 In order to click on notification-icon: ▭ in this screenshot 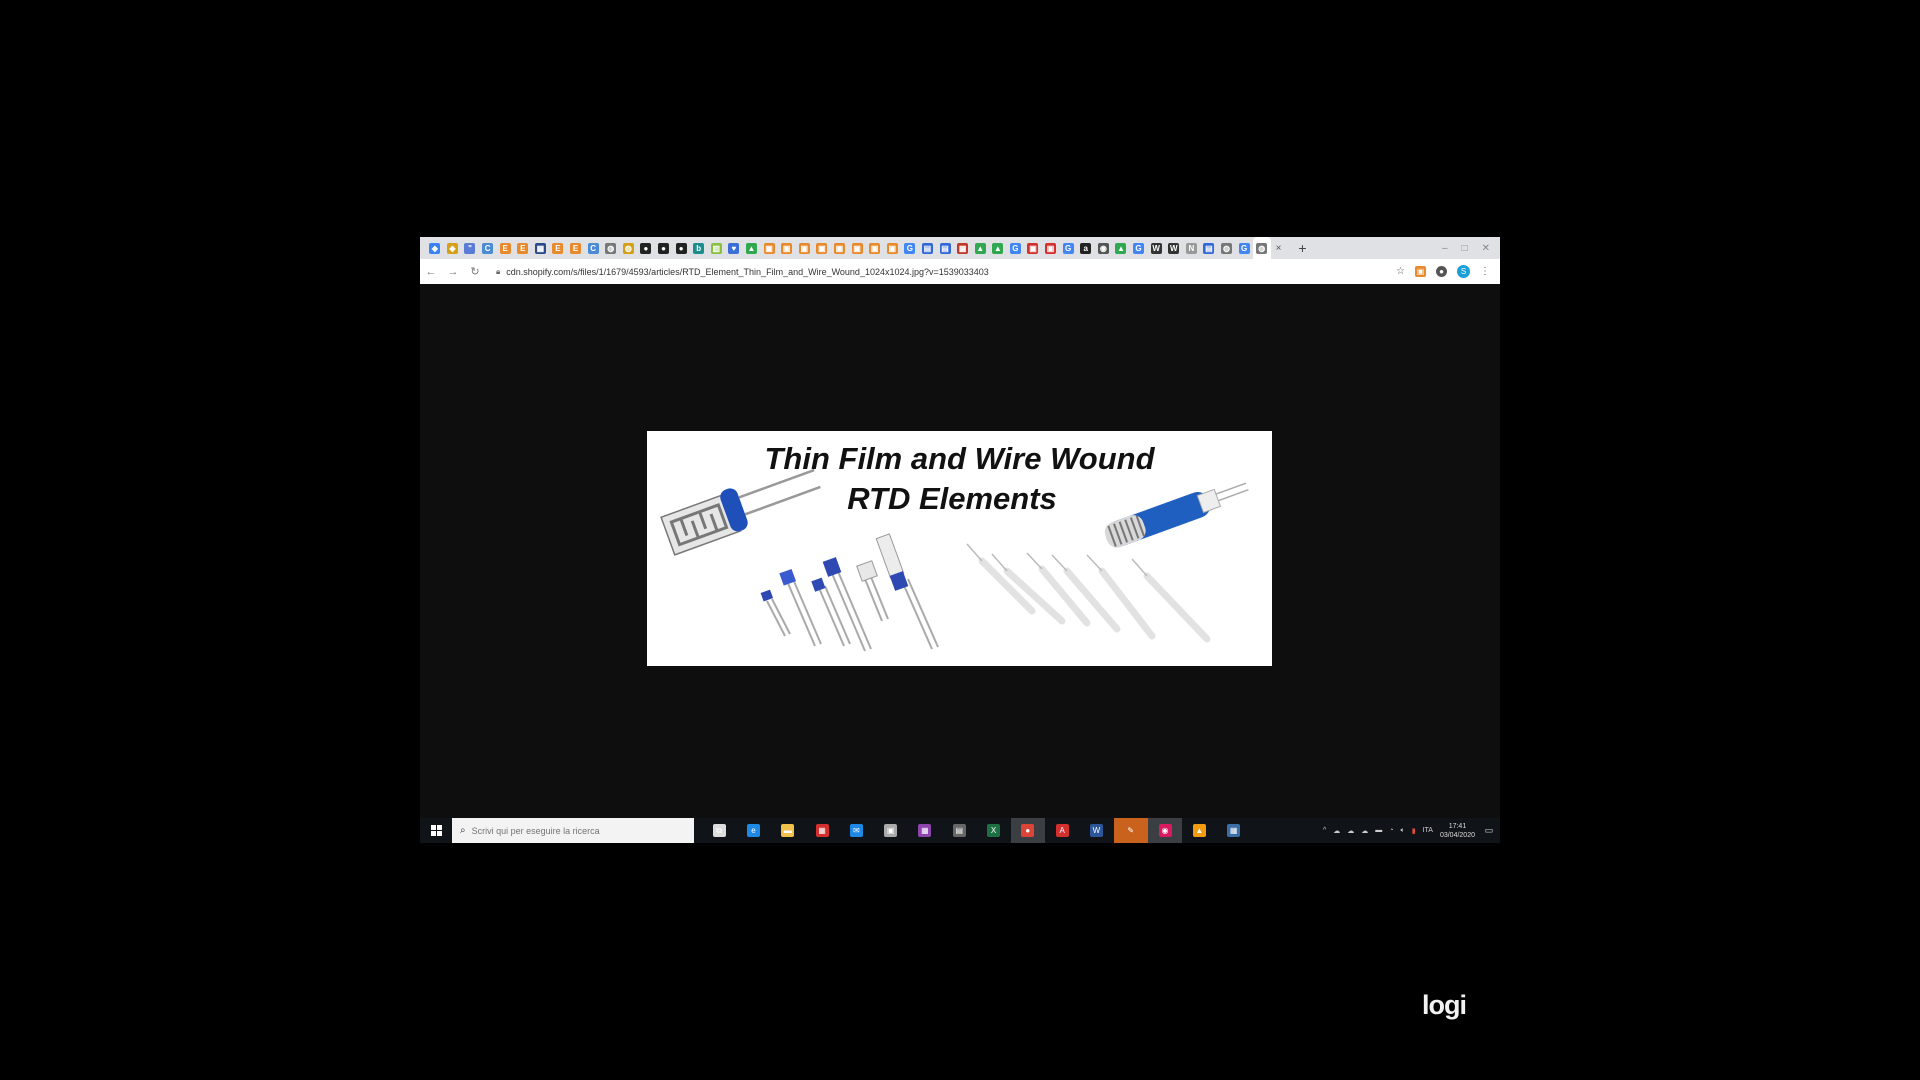, I will do `click(1489, 831)`.